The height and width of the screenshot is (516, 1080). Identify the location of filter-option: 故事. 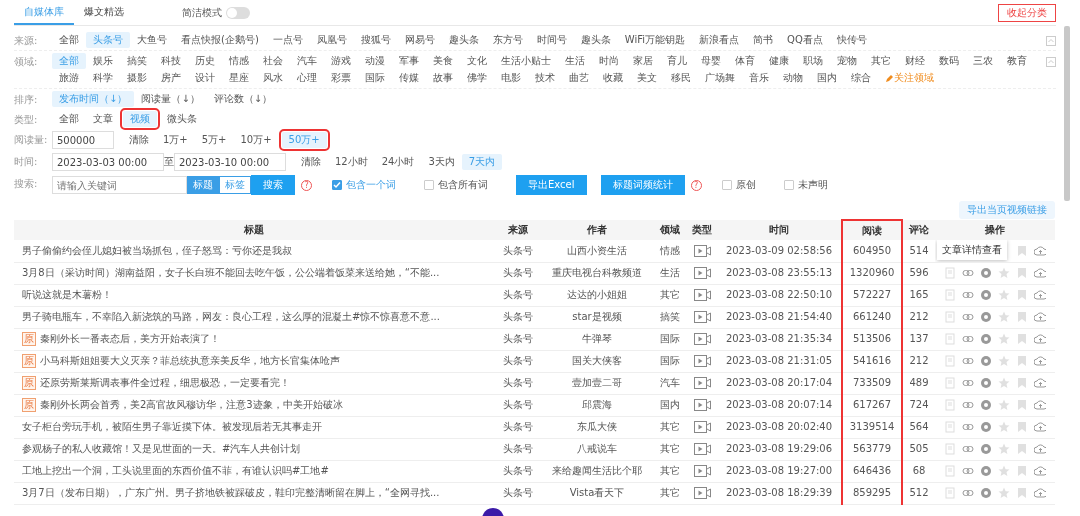
(443, 78).